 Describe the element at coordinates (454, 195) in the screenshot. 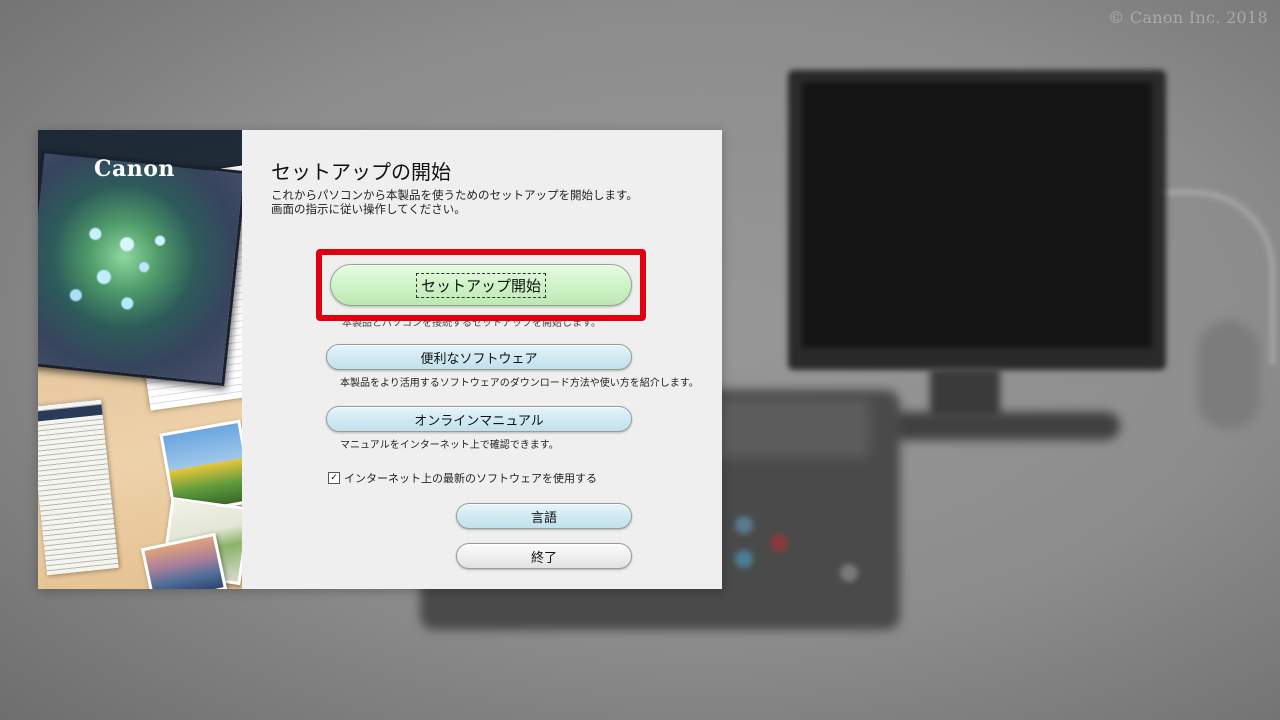

I see `description-line: これからパソコンから本製品を使うためのセットアップを開始します。` at that location.